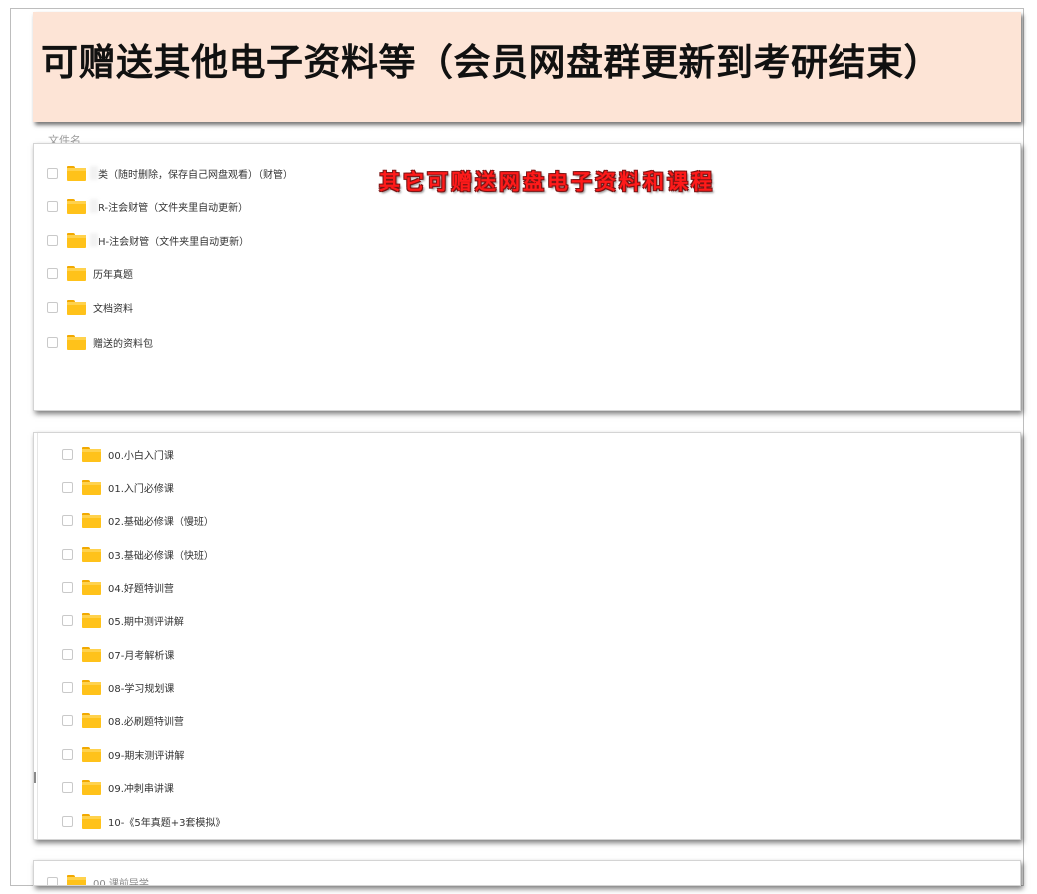  Describe the element at coordinates (123, 342) in the screenshot. I see `file-name: 赠送的资料包` at that location.